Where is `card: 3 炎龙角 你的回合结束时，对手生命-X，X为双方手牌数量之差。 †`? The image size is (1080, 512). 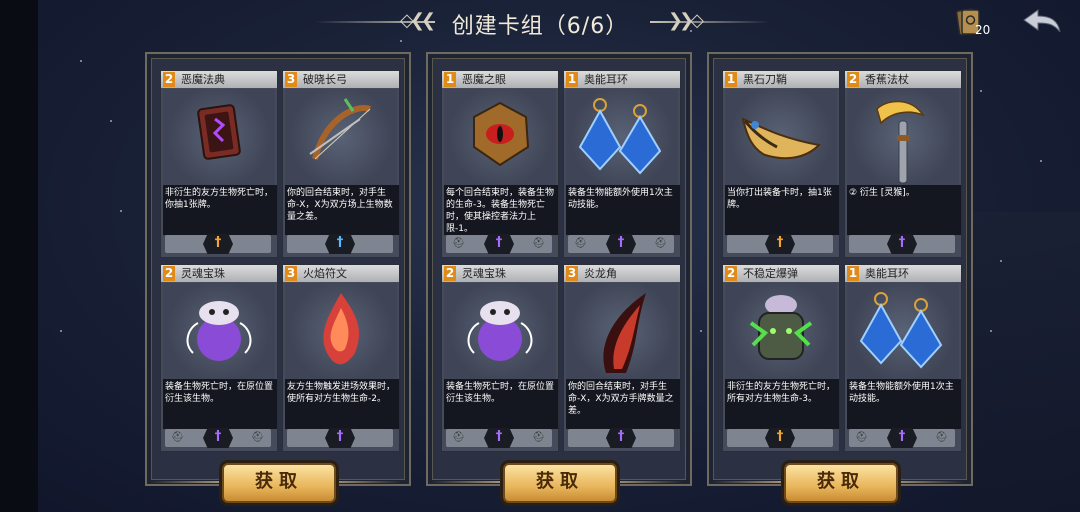
card: 3 炎龙角 你的回合结束时，对手生命-X，X为双方手牌数量之差。 † is located at coordinates (622, 358).